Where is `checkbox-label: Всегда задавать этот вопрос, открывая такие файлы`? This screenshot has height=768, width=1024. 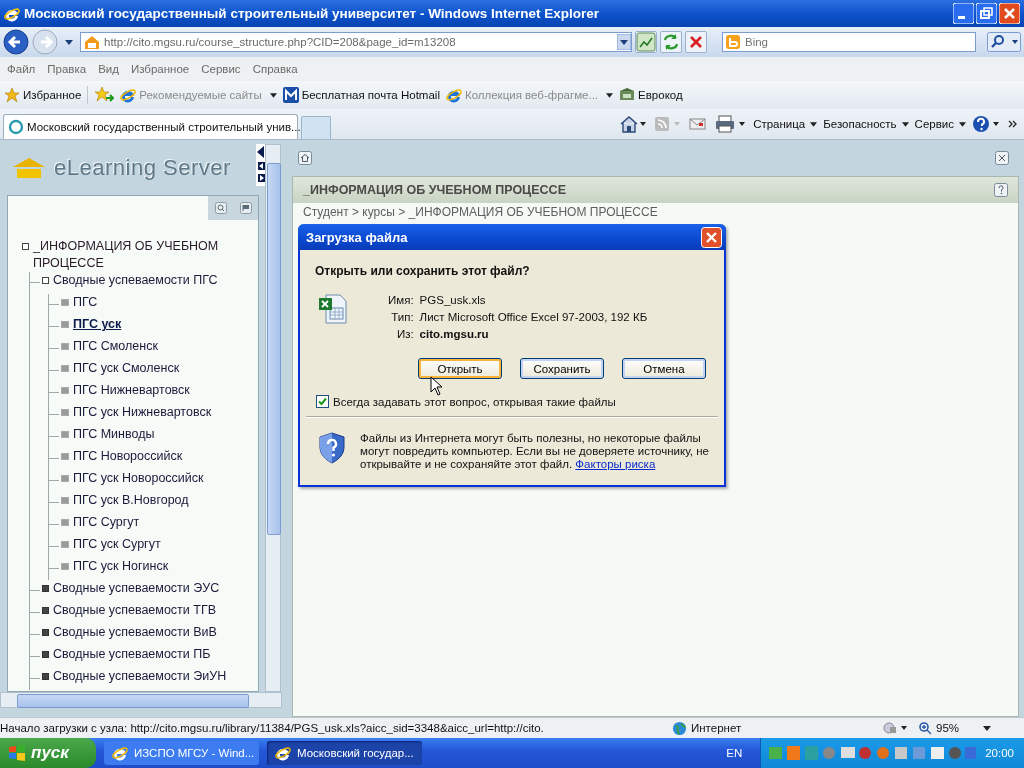 checkbox-label: Всегда задавать этот вопрос, открывая такие файлы is located at coordinates (474, 401).